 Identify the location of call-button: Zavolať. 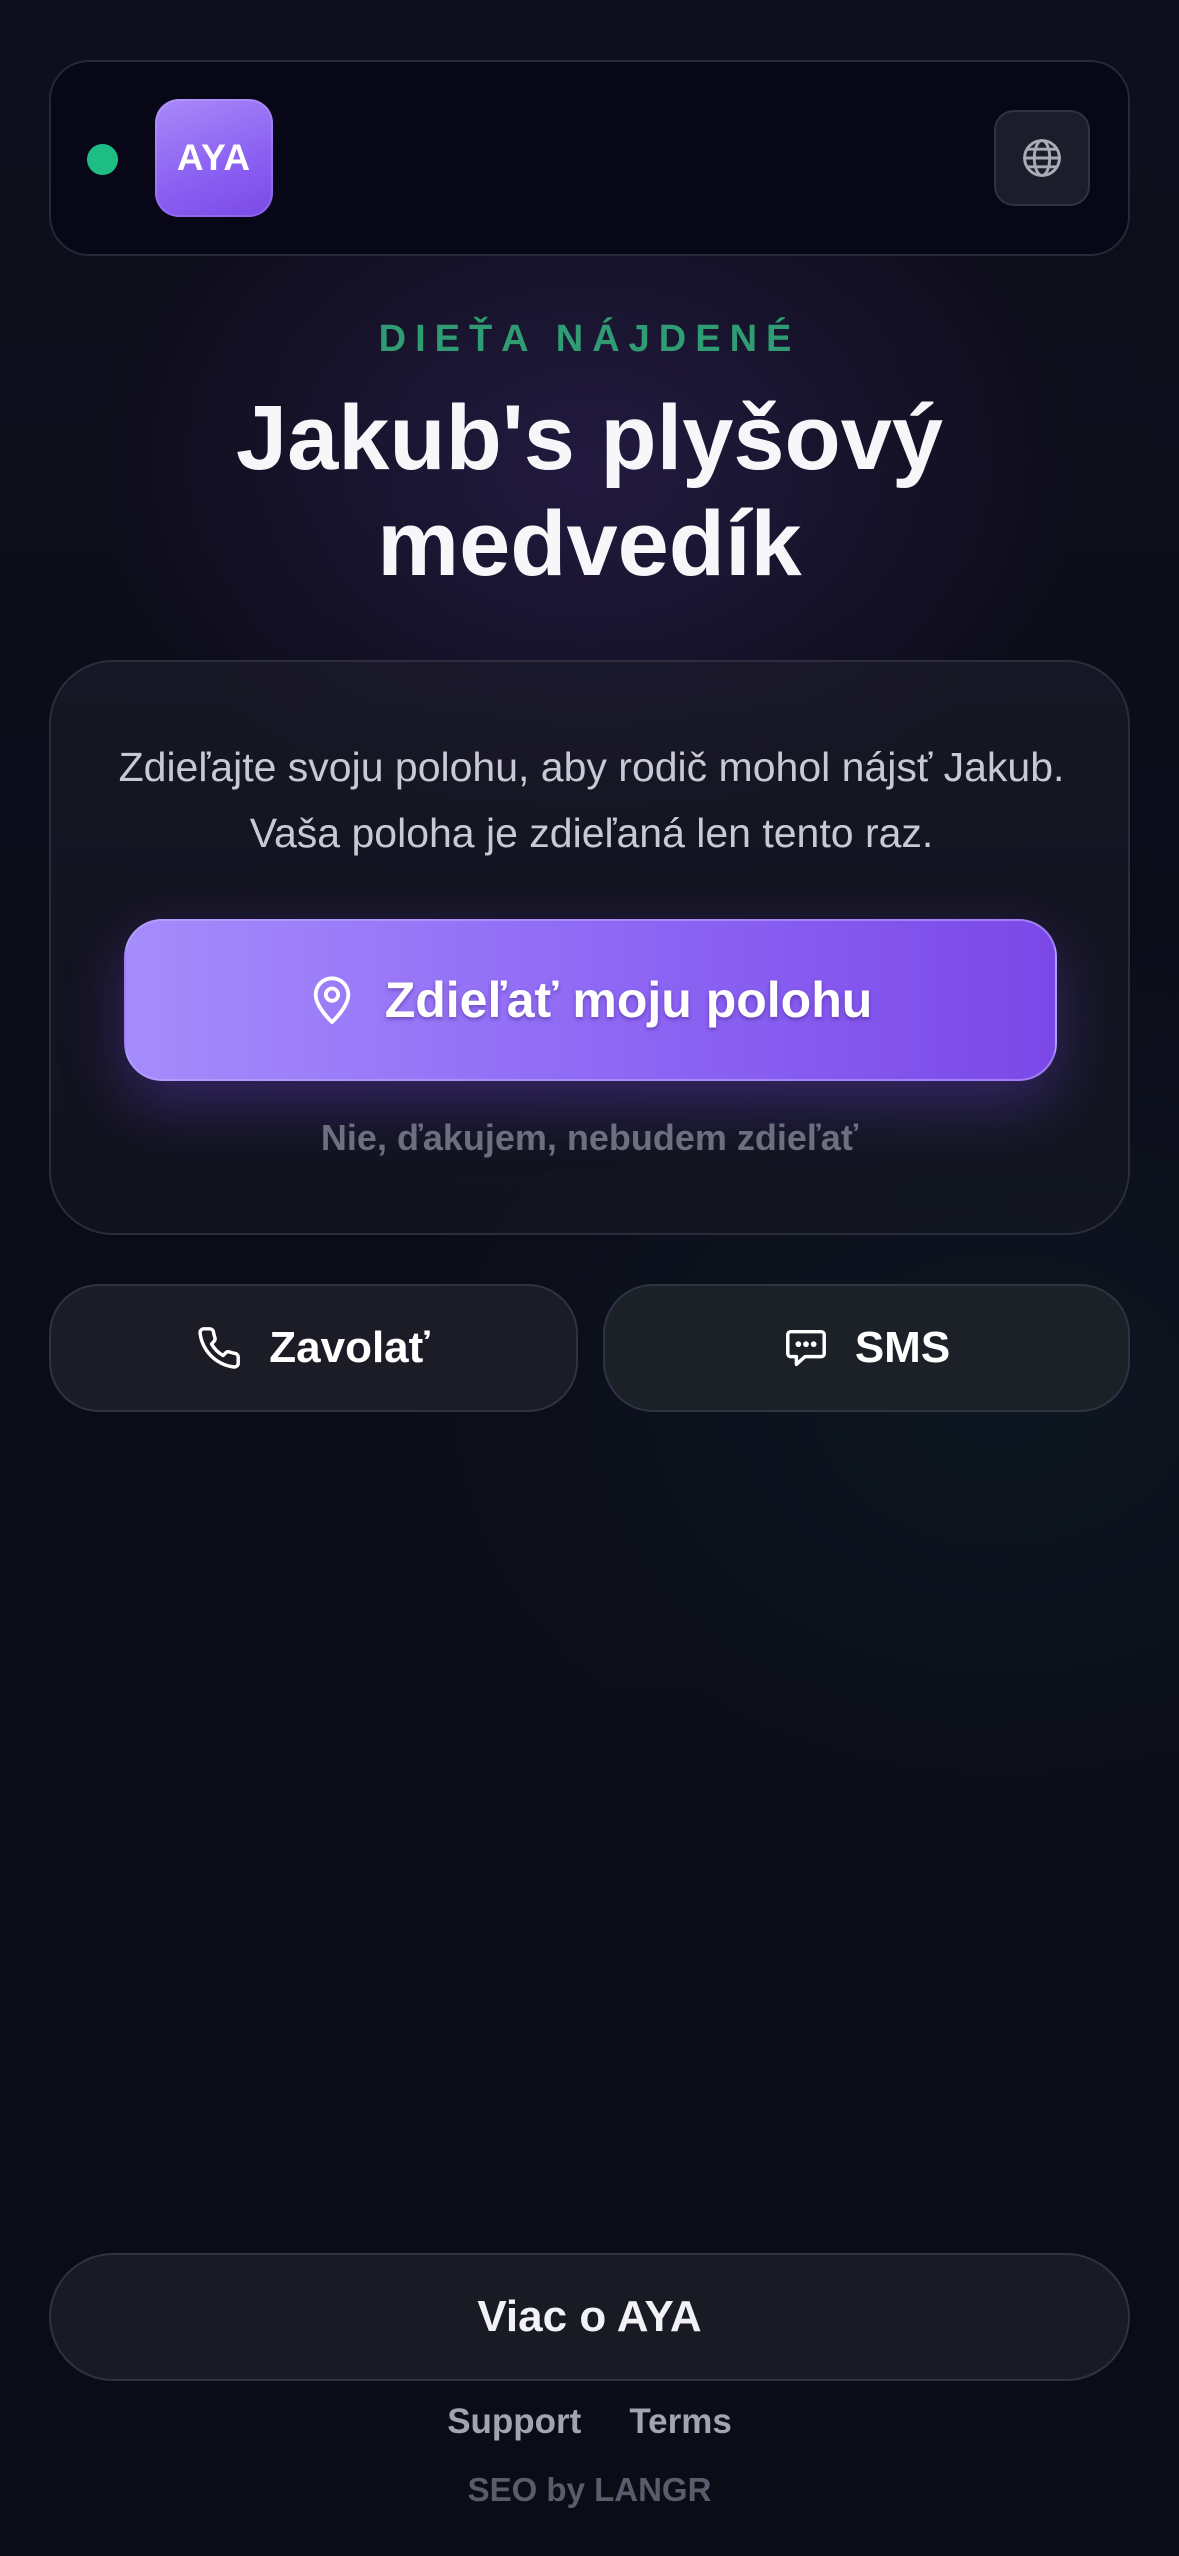
(313, 1348).